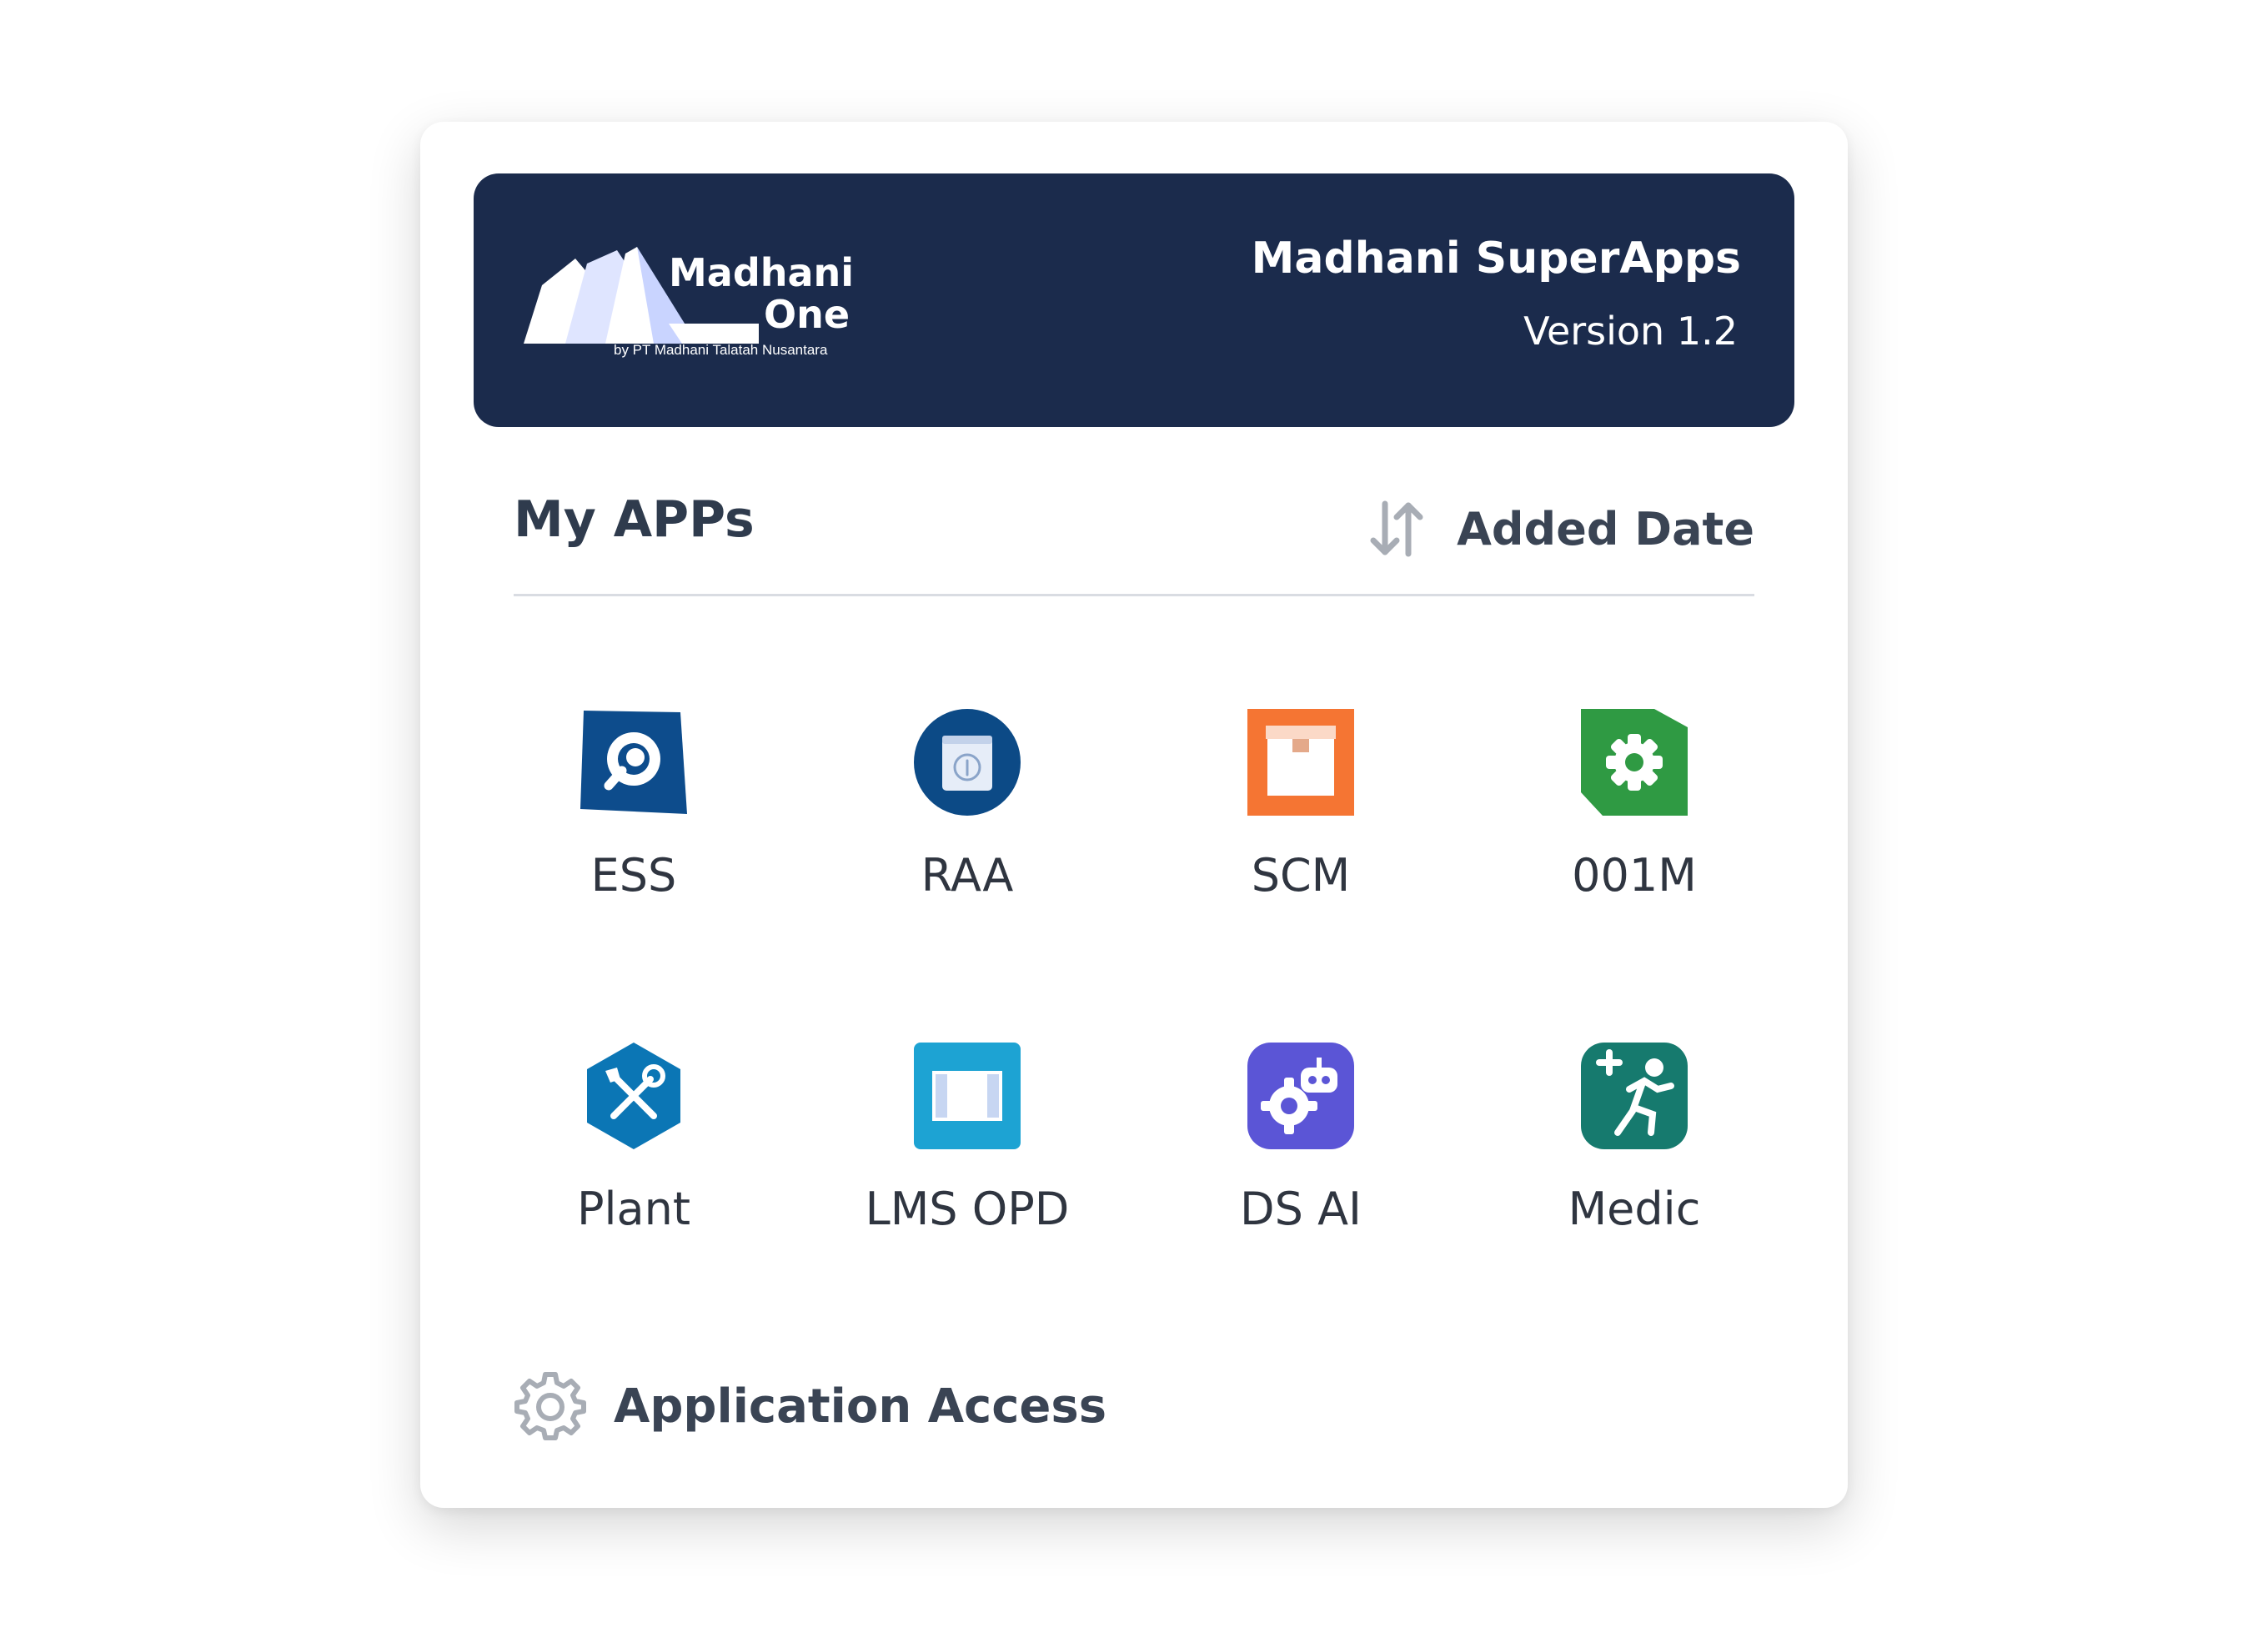 The height and width of the screenshot is (1628, 2268). I want to click on app-label: Plant, so click(633, 1209).